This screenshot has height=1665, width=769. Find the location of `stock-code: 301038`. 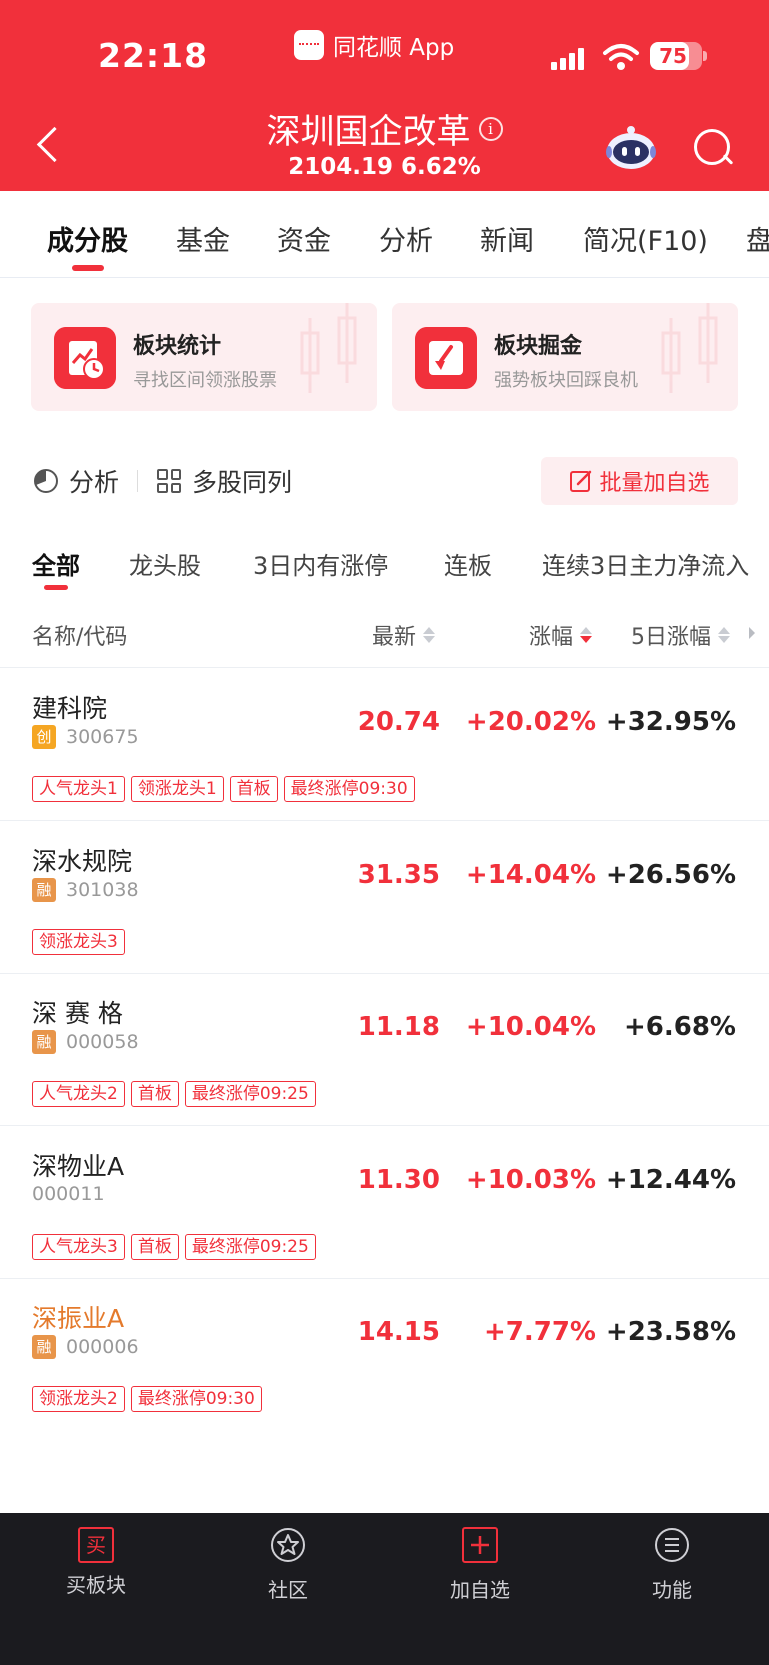

stock-code: 301038 is located at coordinates (102, 890).